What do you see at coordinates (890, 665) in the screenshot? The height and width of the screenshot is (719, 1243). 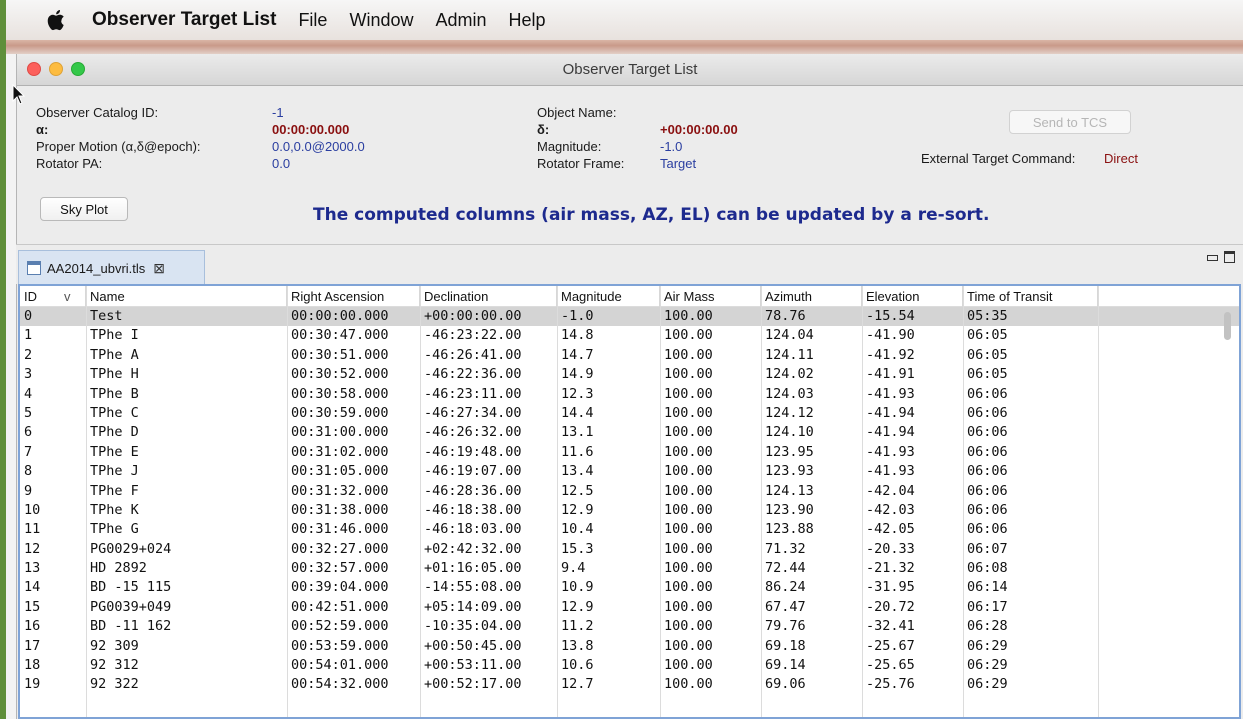 I see `cell-elevation: -25.65` at bounding box center [890, 665].